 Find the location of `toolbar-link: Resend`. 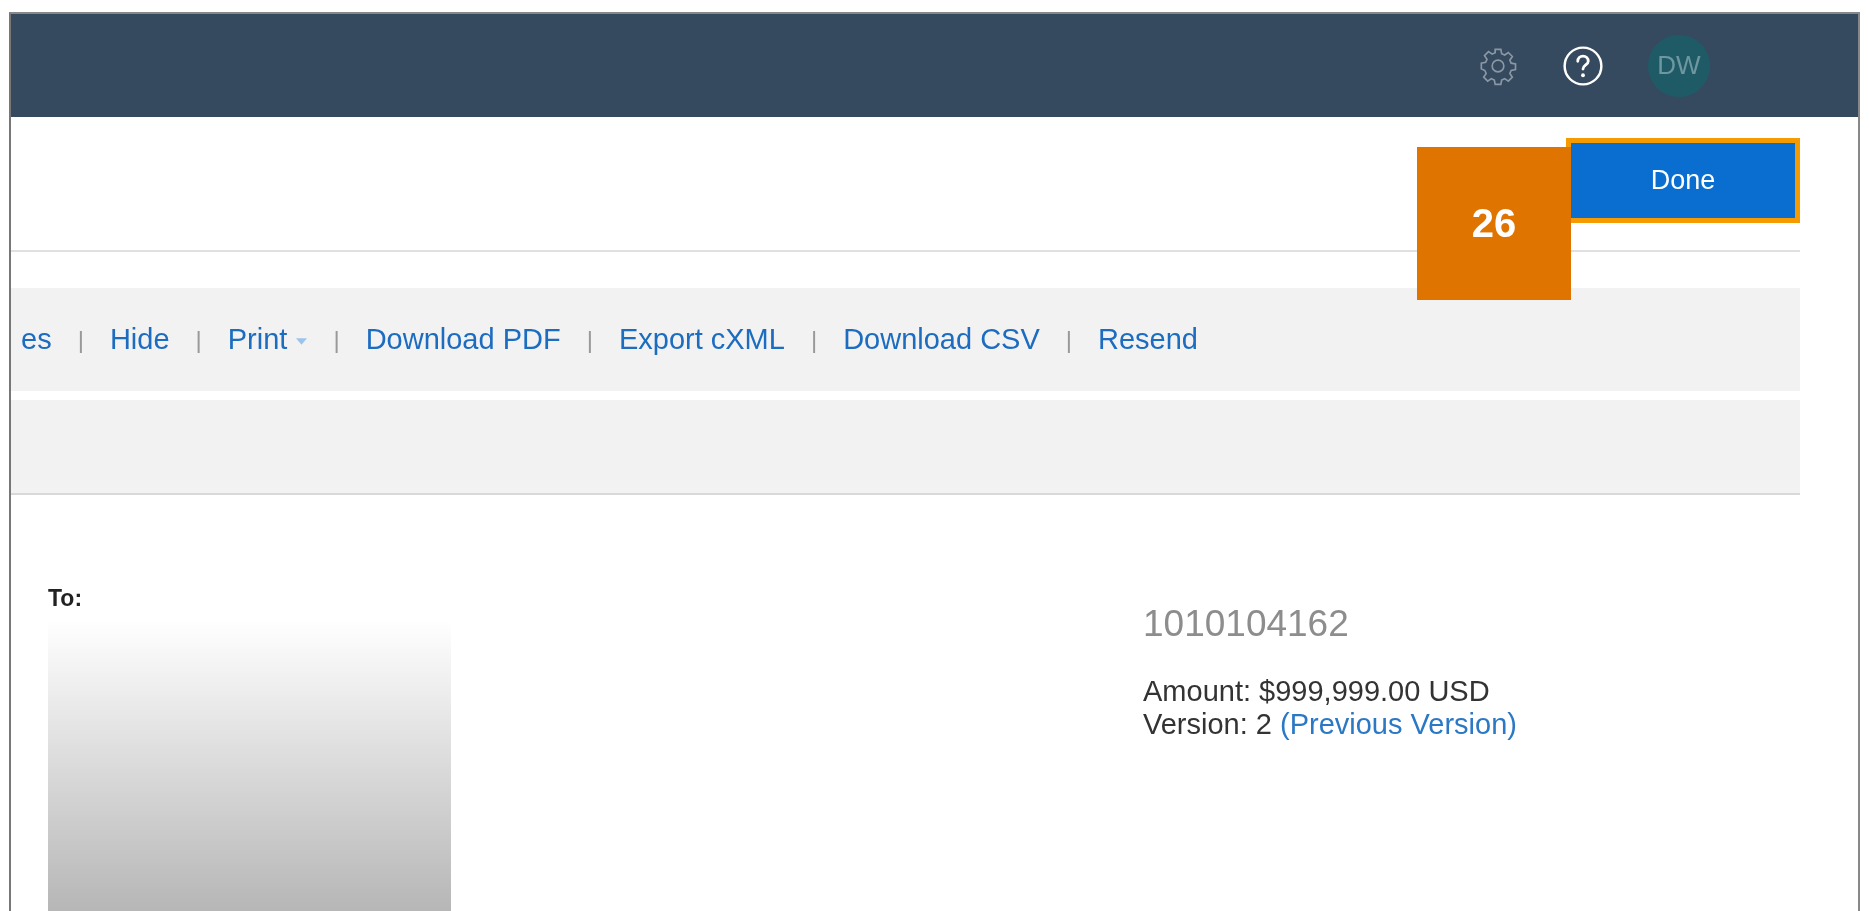

toolbar-link: Resend is located at coordinates (1148, 339).